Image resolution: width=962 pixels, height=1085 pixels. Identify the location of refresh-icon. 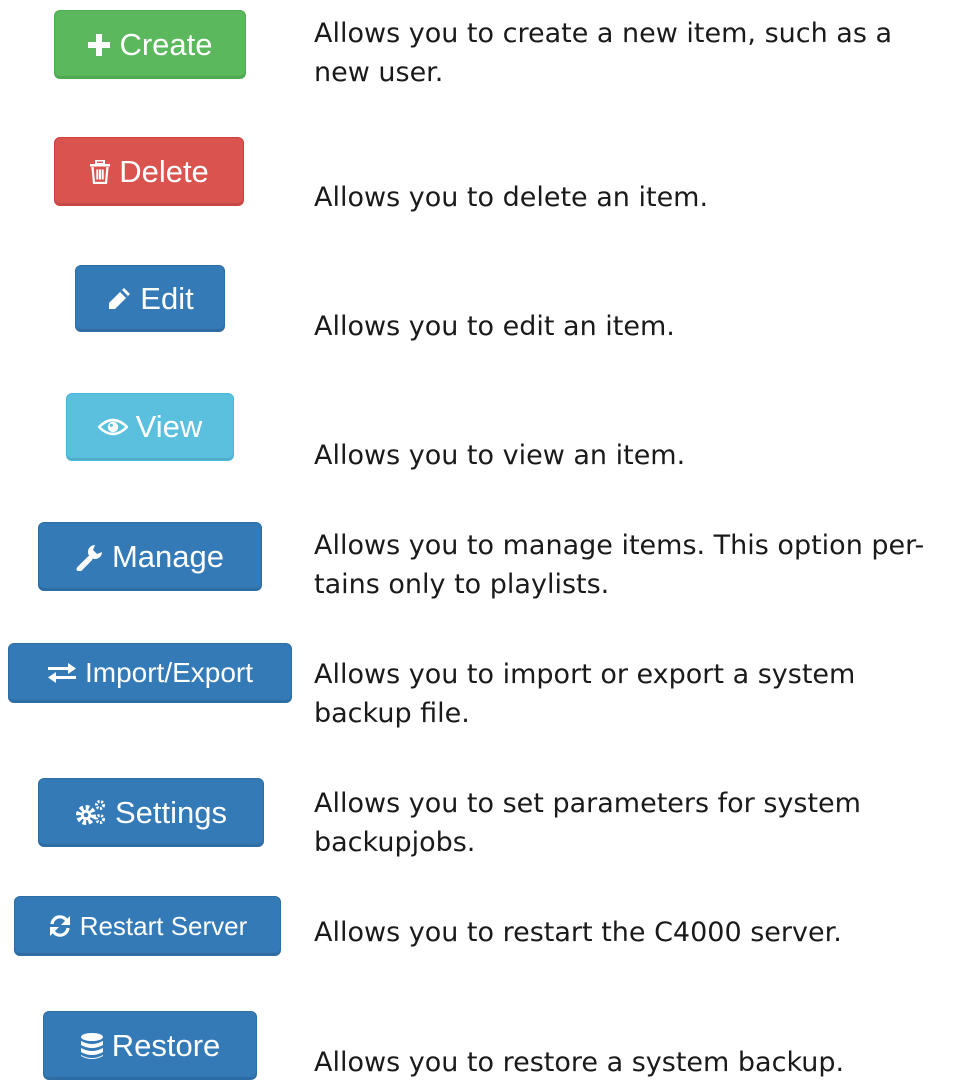
(60, 926).